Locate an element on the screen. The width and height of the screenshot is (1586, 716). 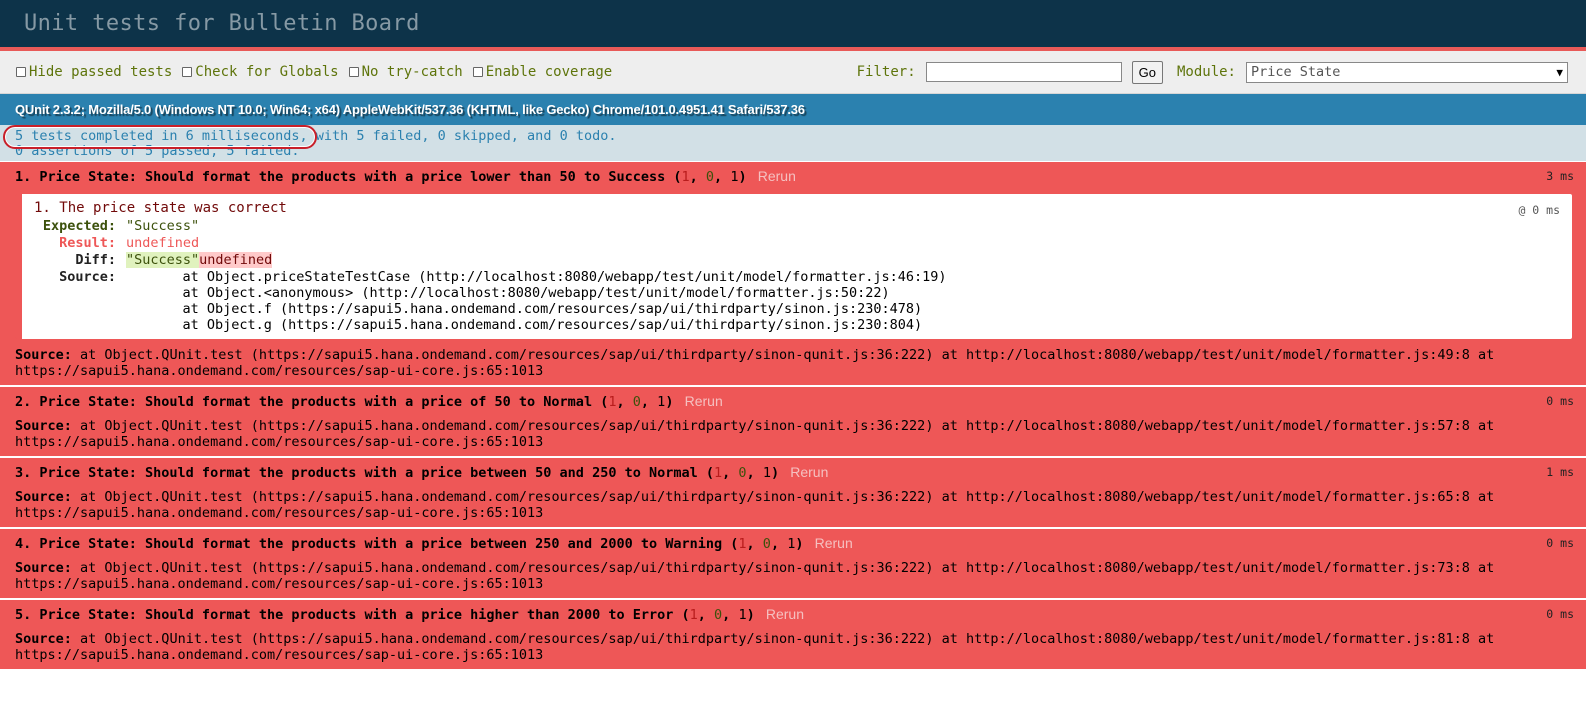
checkbox-label: Enable coverage is located at coordinates (549, 72).